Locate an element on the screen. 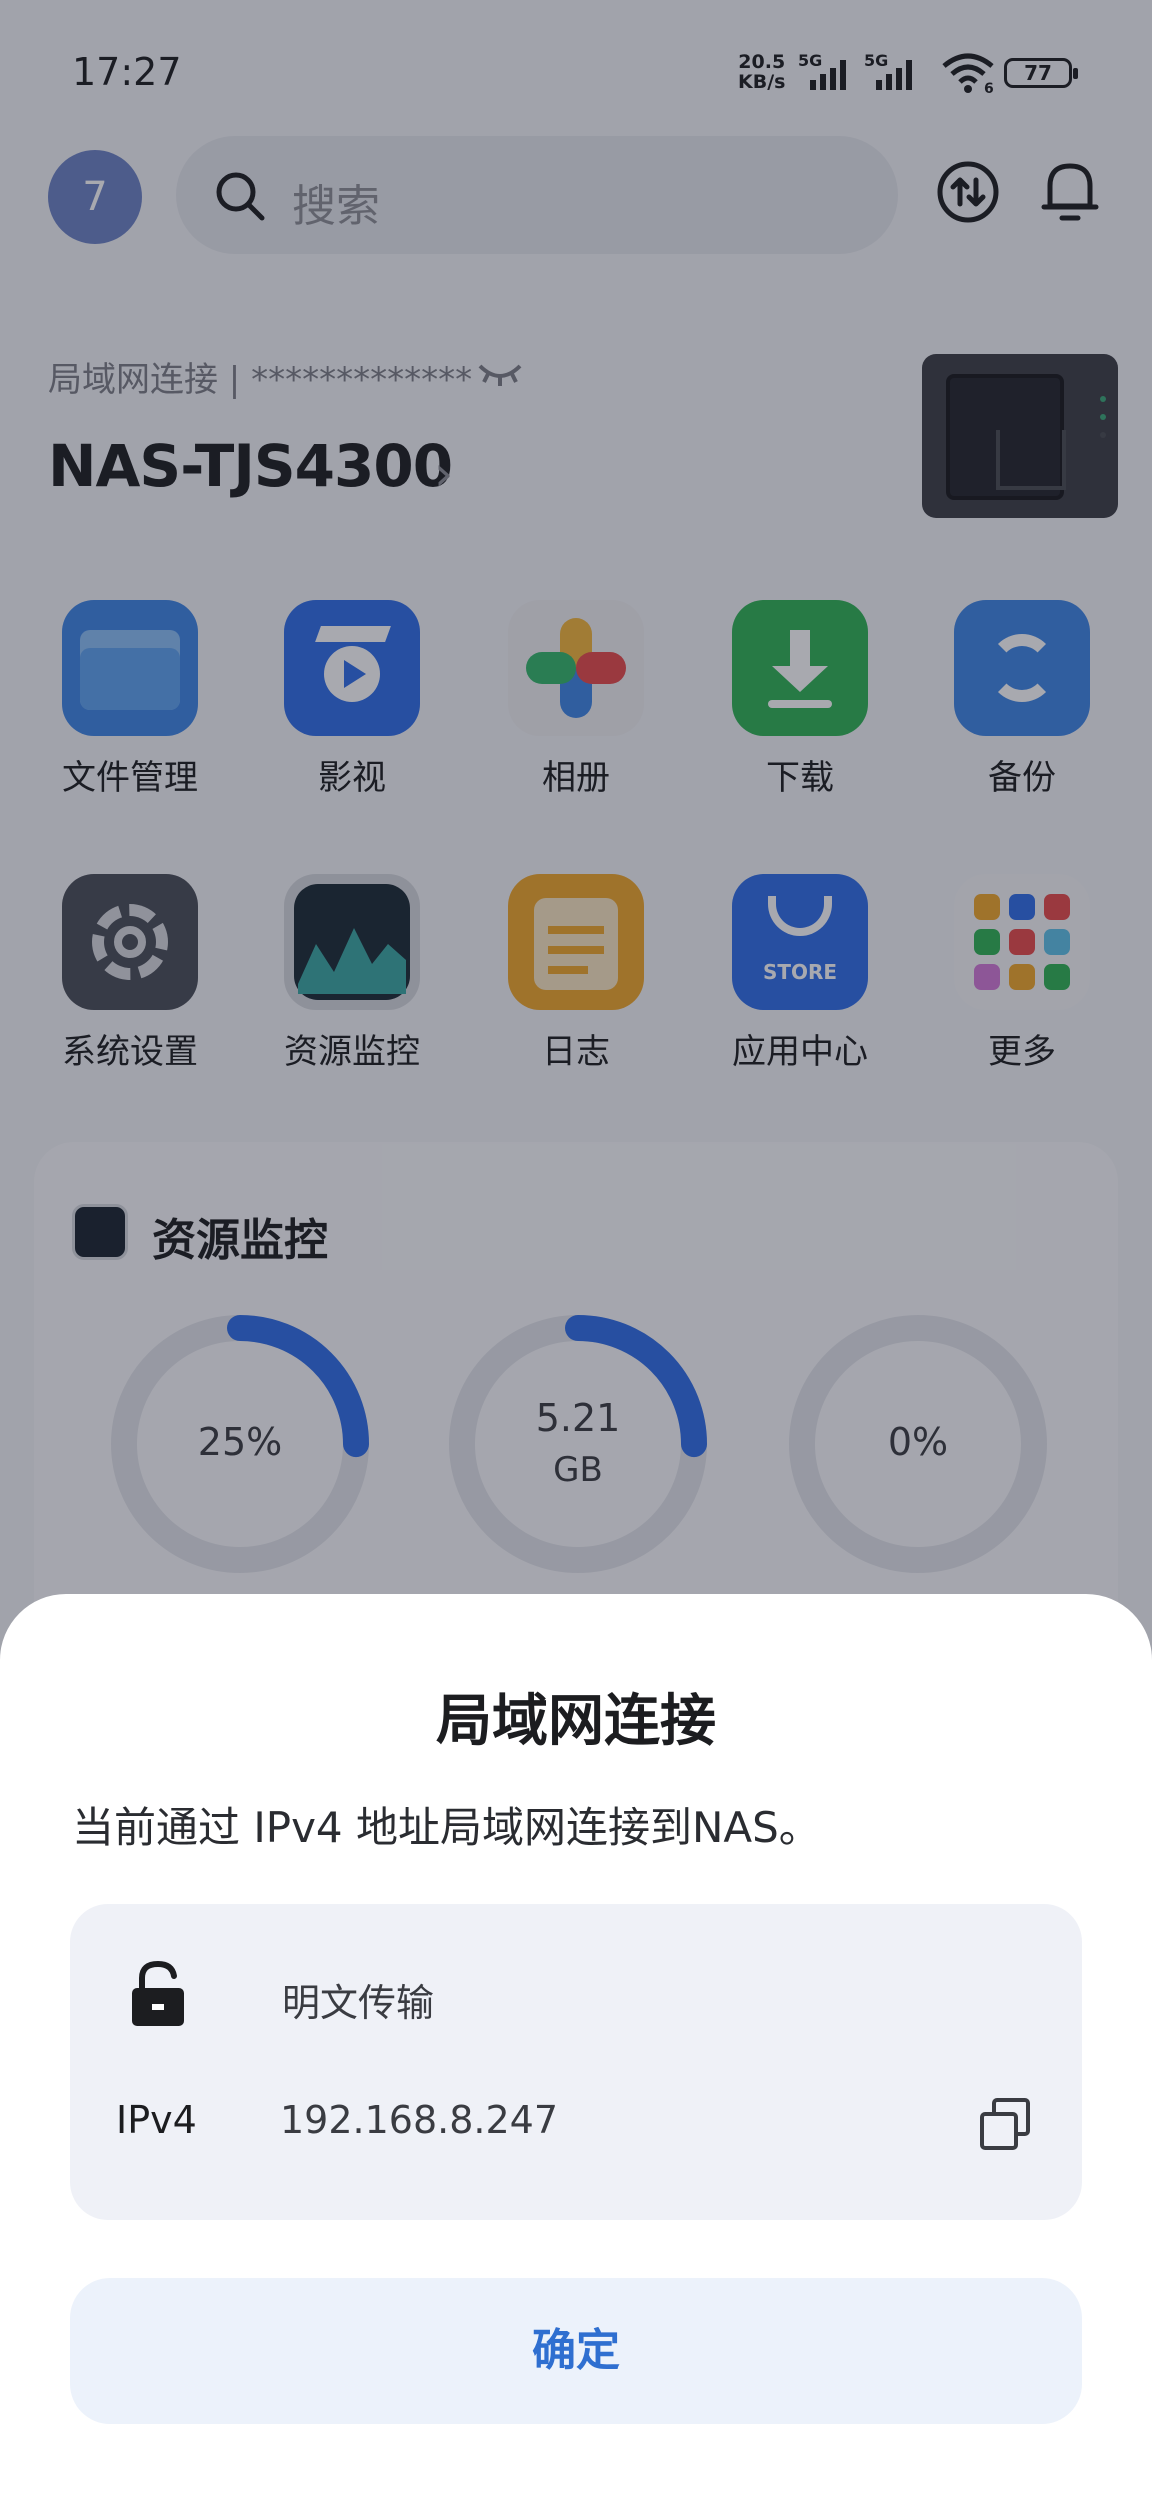 This screenshot has width=1152, height=2494. confirm-button: 确定 is located at coordinates (576, 2351).